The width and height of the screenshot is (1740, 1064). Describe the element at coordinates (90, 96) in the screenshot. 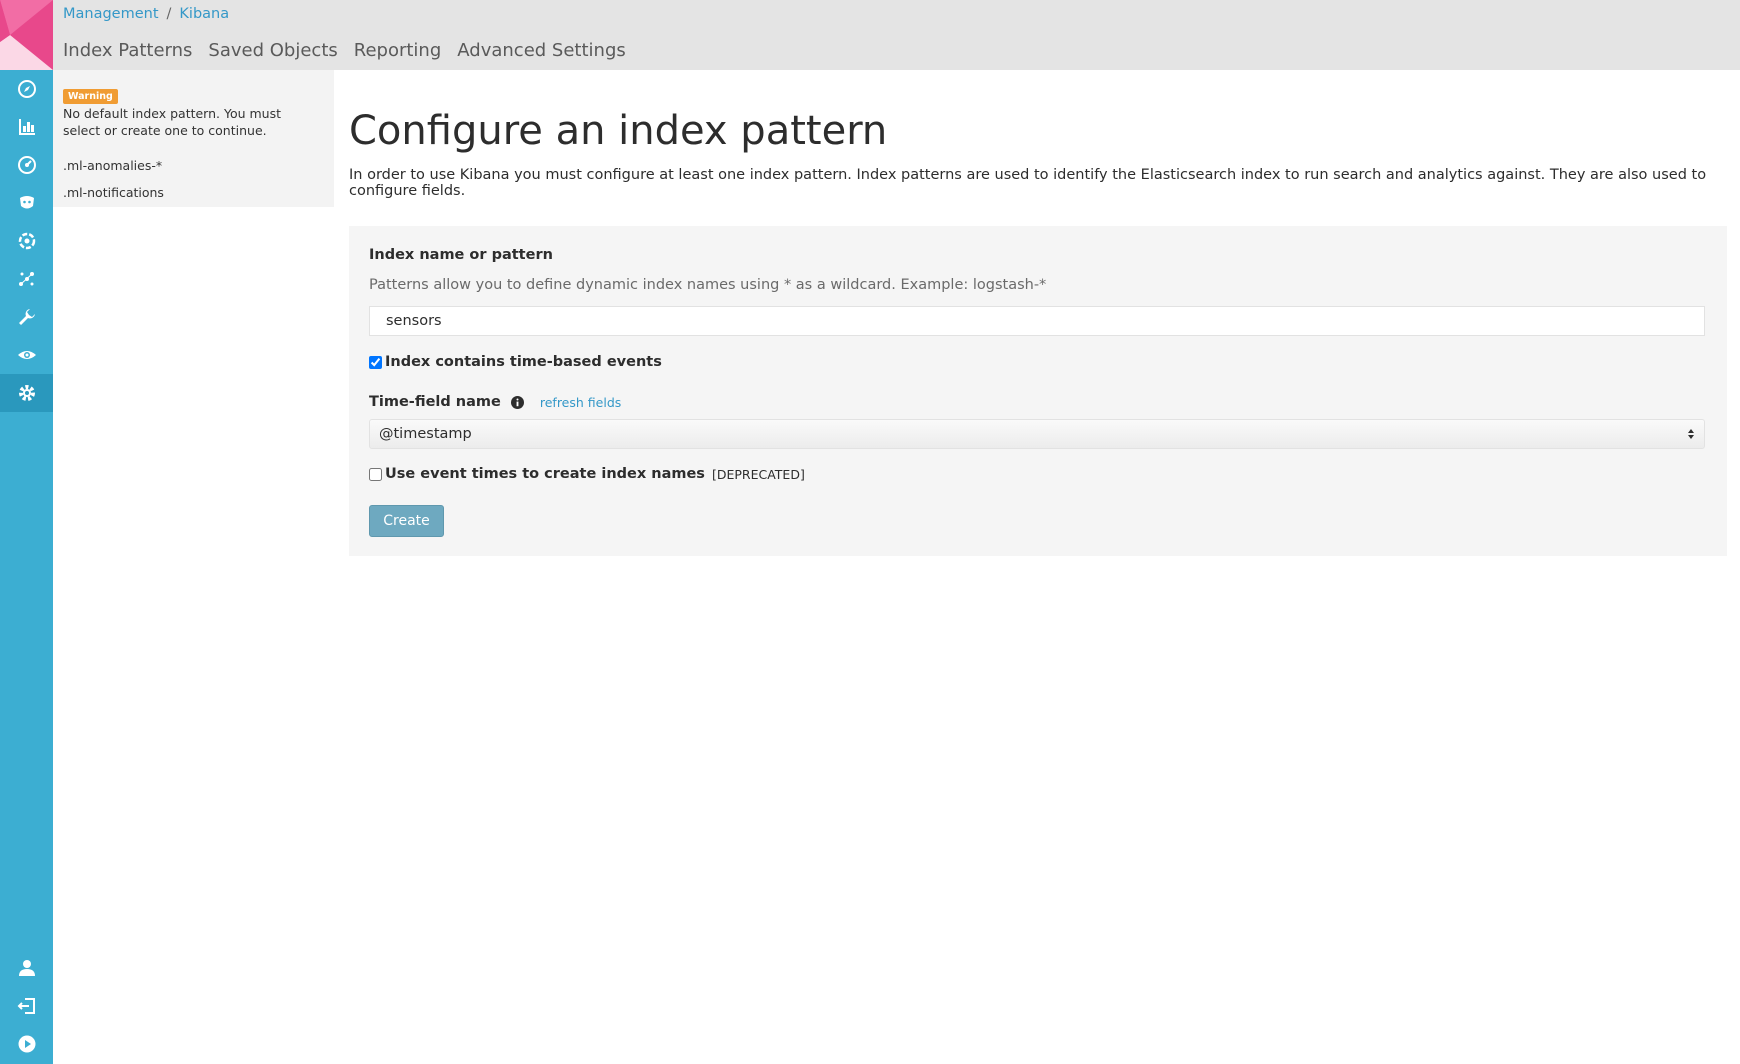

I see `warning-badge: Warning` at that location.